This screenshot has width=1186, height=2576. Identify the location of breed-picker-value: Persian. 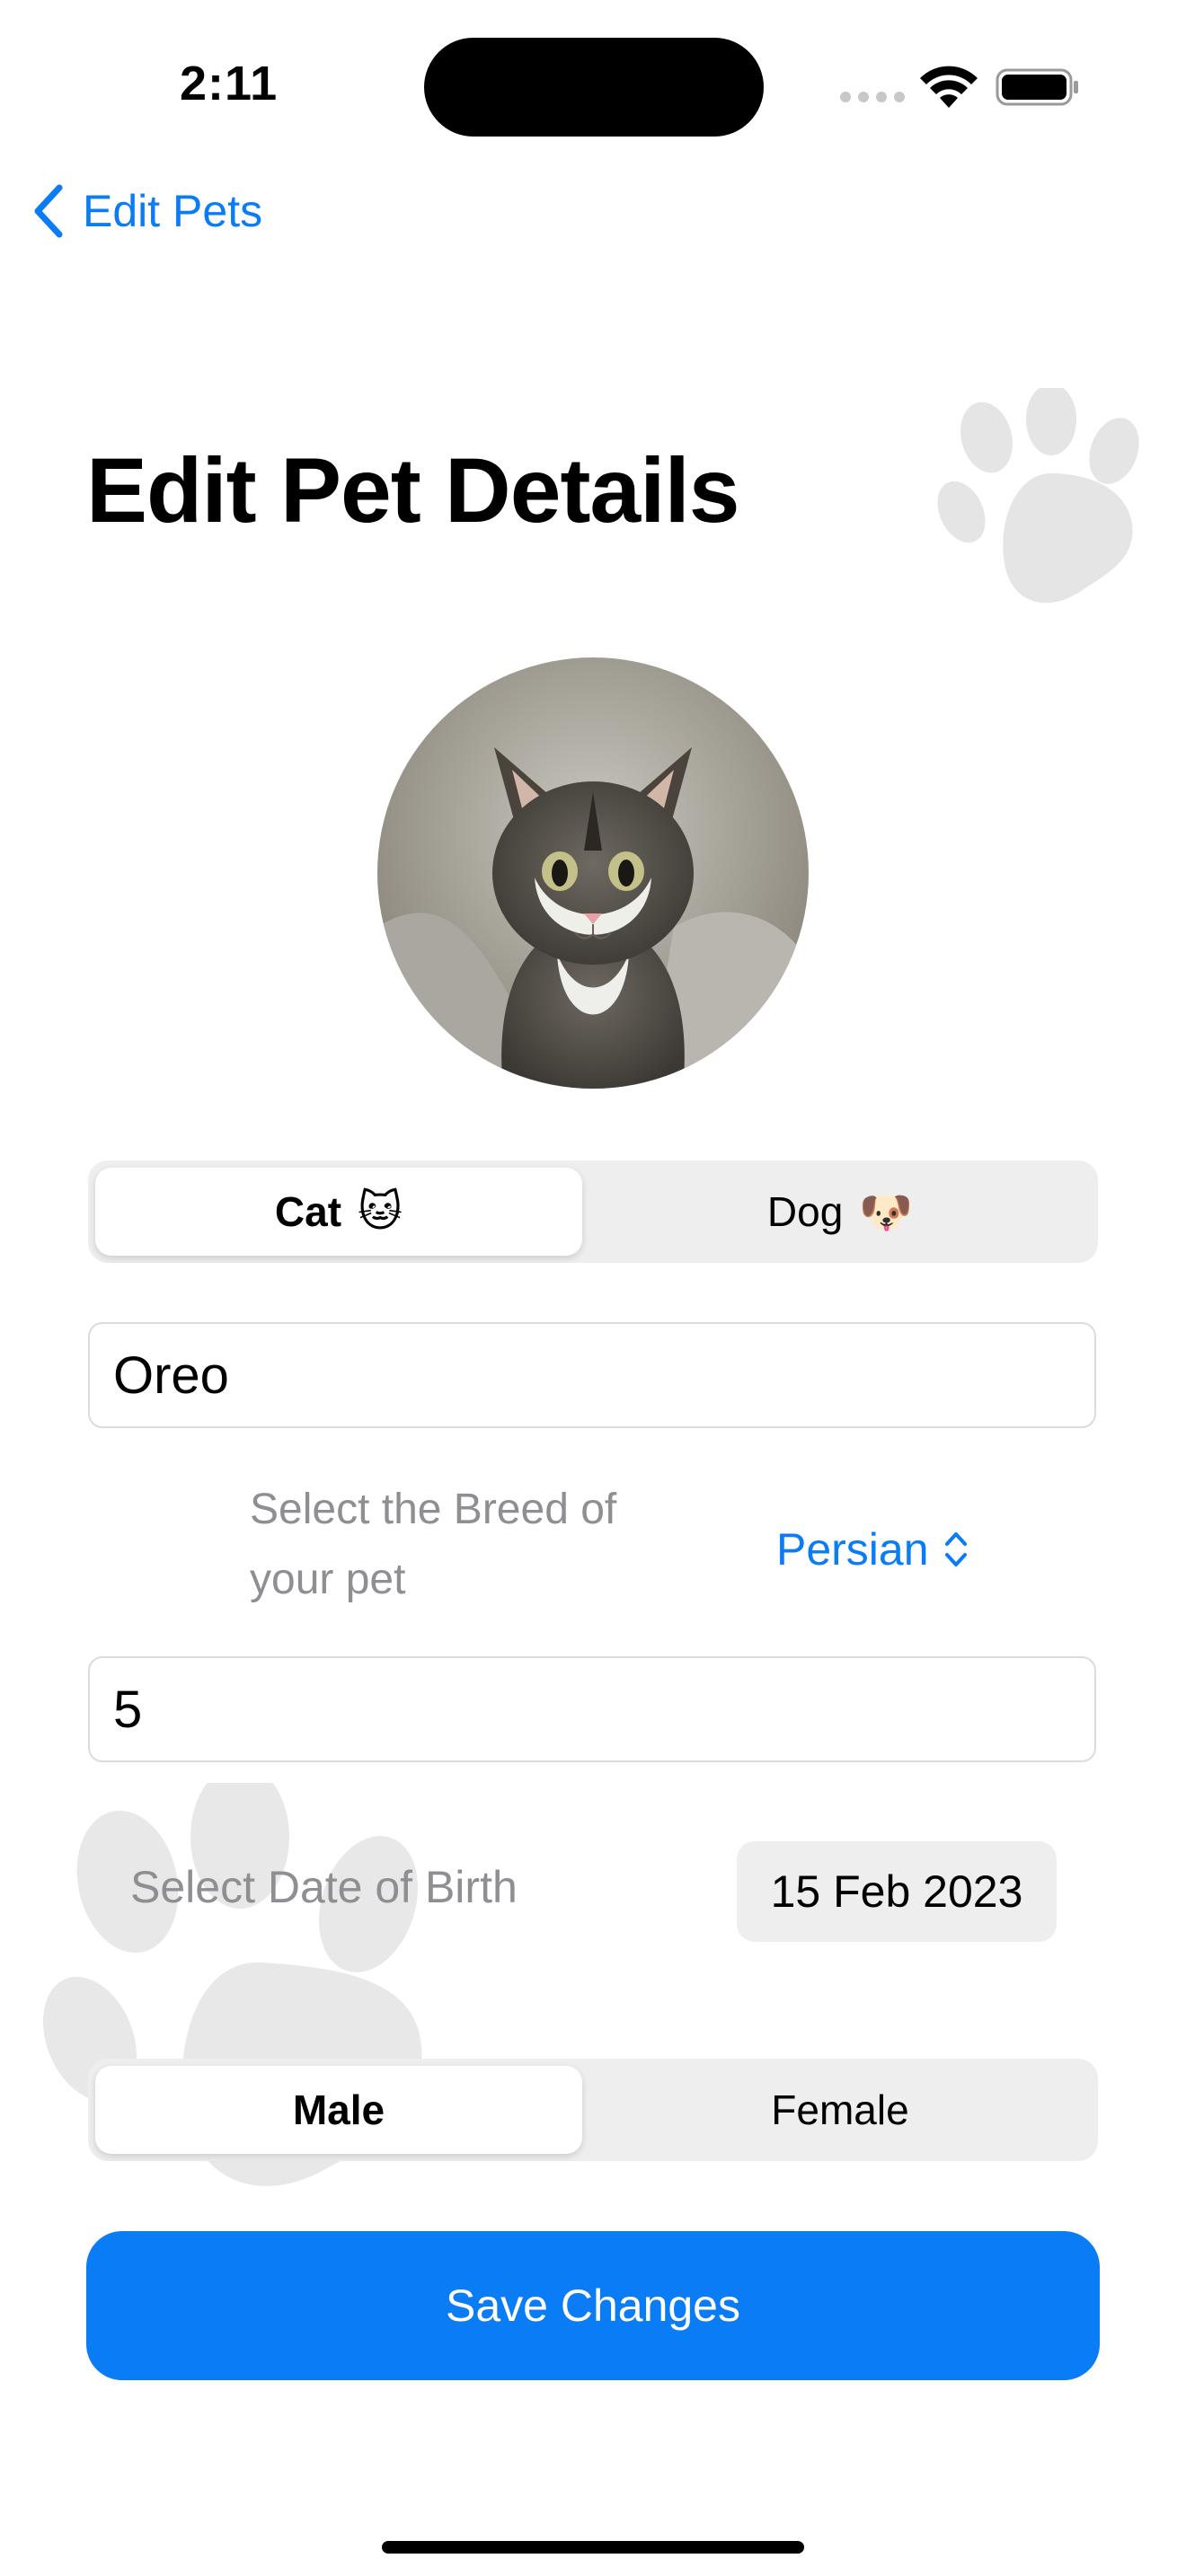
(852, 1549).